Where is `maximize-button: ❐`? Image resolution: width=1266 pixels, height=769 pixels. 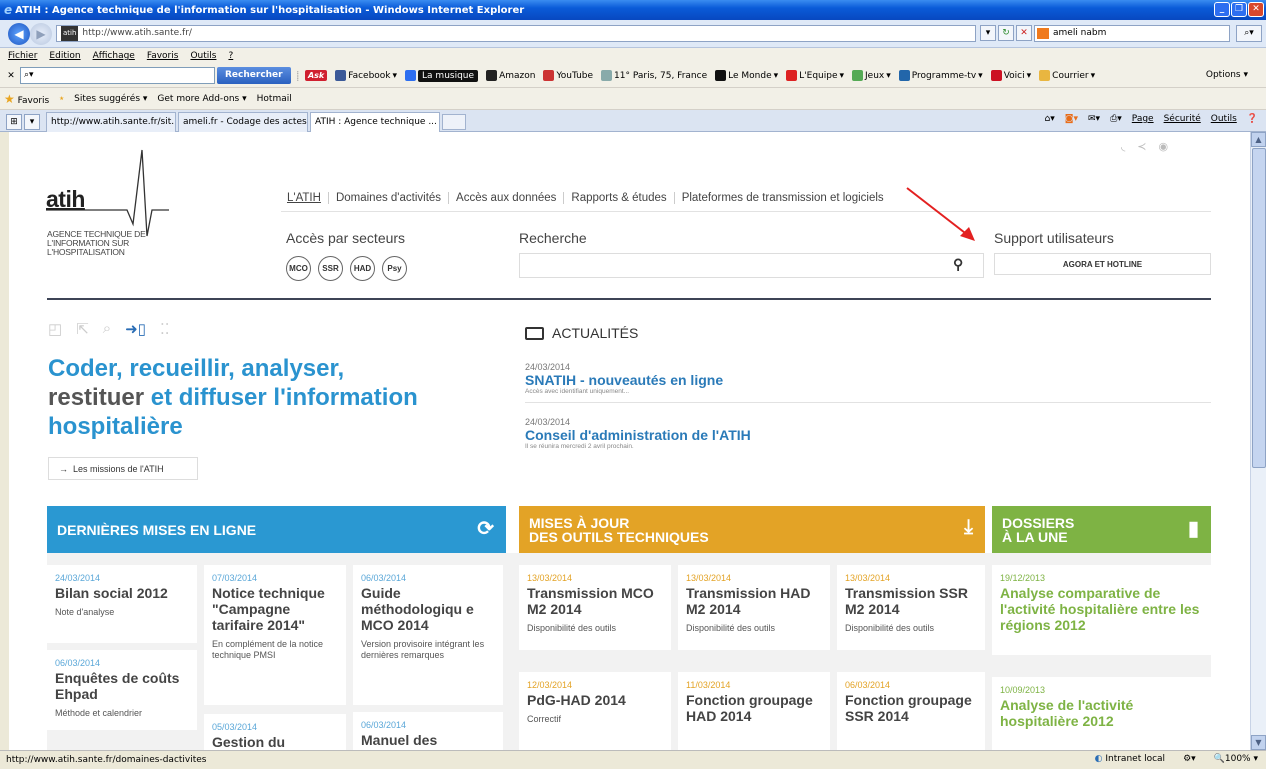
maximize-button: ❐ is located at coordinates (1239, 9).